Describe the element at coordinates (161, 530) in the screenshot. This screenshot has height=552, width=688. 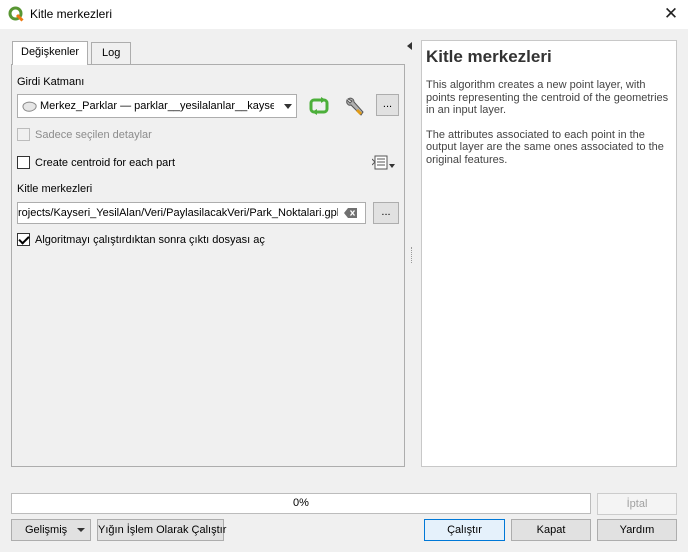
I see `run-as-batch-button: Yığın İşlem Olarak Çalıştır` at that location.